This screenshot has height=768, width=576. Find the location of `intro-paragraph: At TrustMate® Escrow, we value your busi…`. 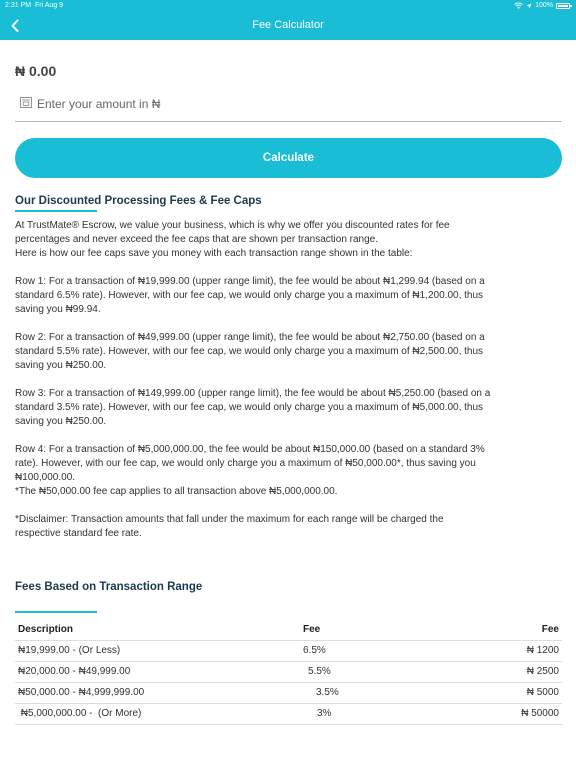

intro-paragraph: At TrustMate® Escrow, we value your busi… is located at coordinates (285, 240).